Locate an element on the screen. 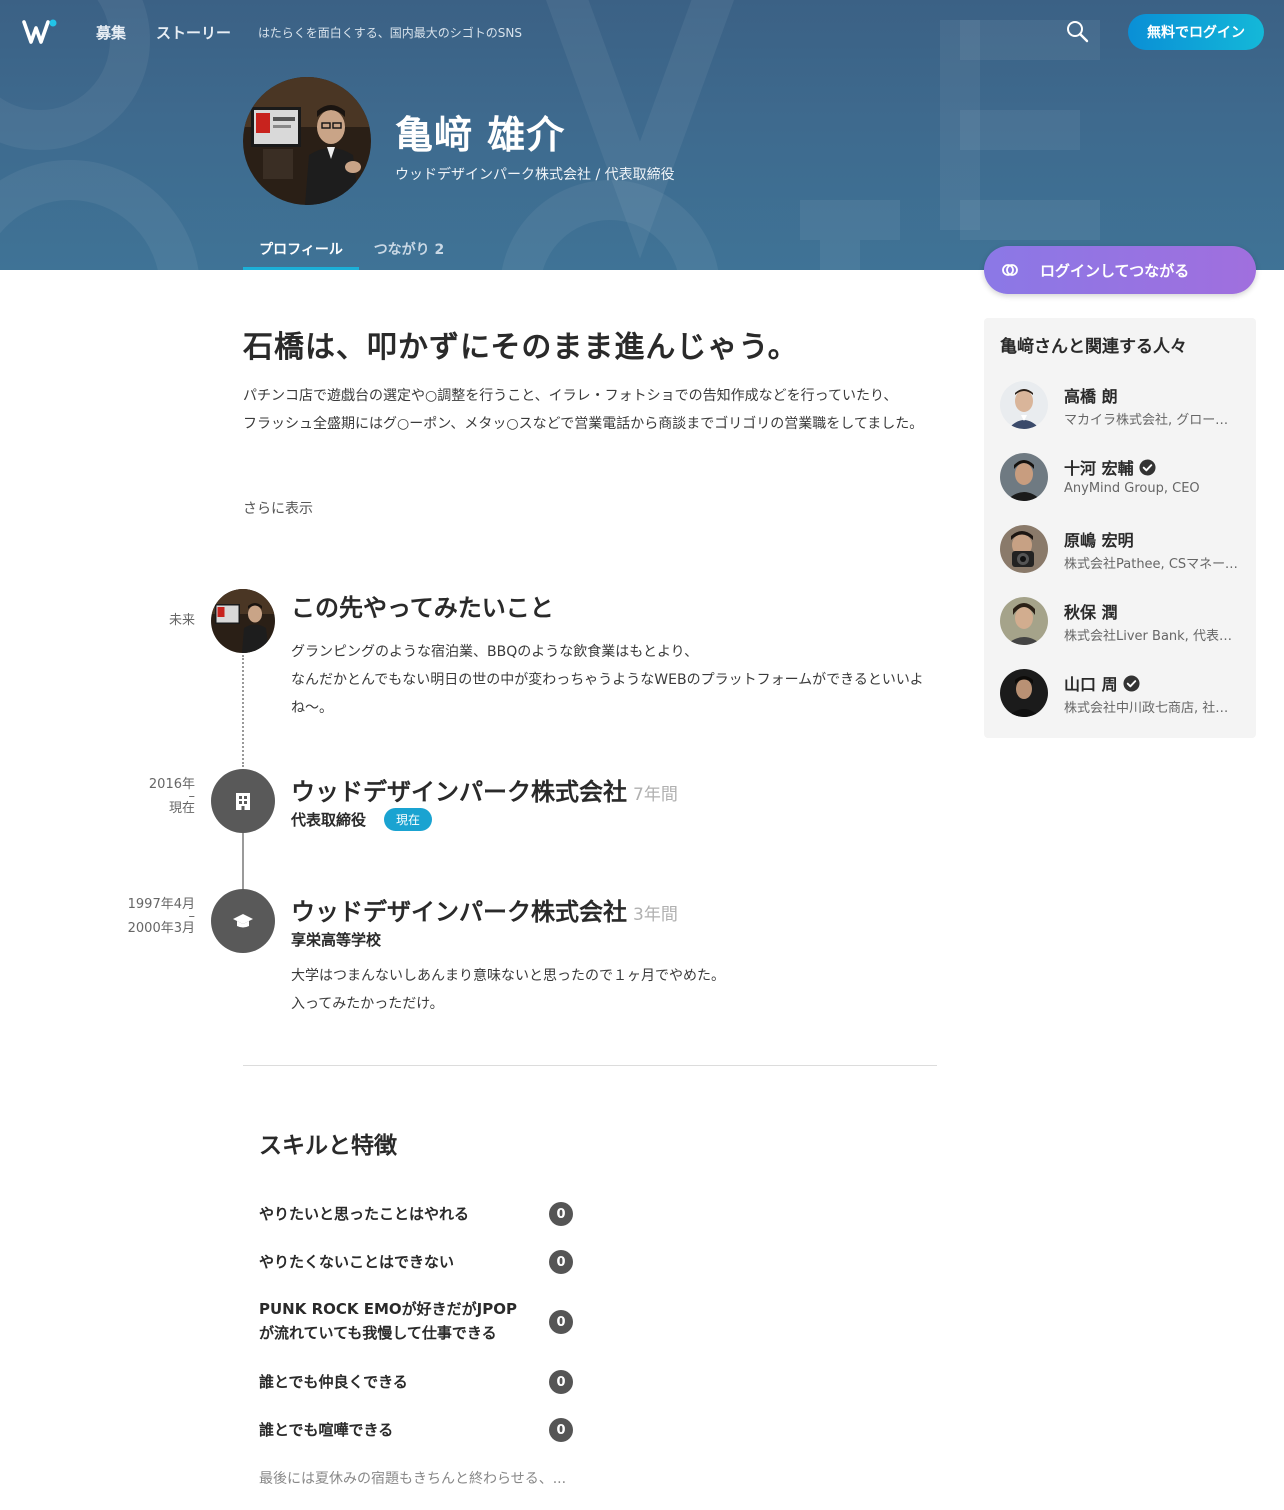 This screenshot has height=1510, width=1284. timeline-future-title: この先やってみたいこと is located at coordinates (422, 608).